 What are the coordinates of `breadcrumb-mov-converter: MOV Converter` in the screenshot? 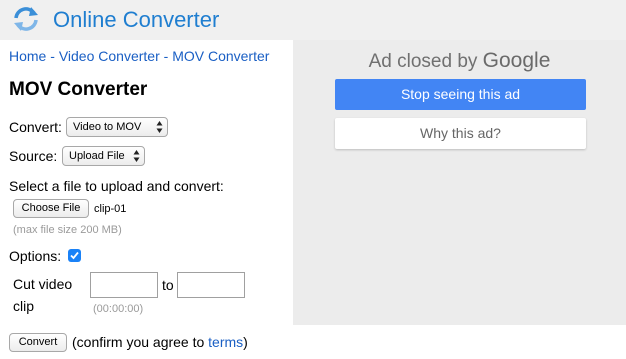 It's located at (220, 56).